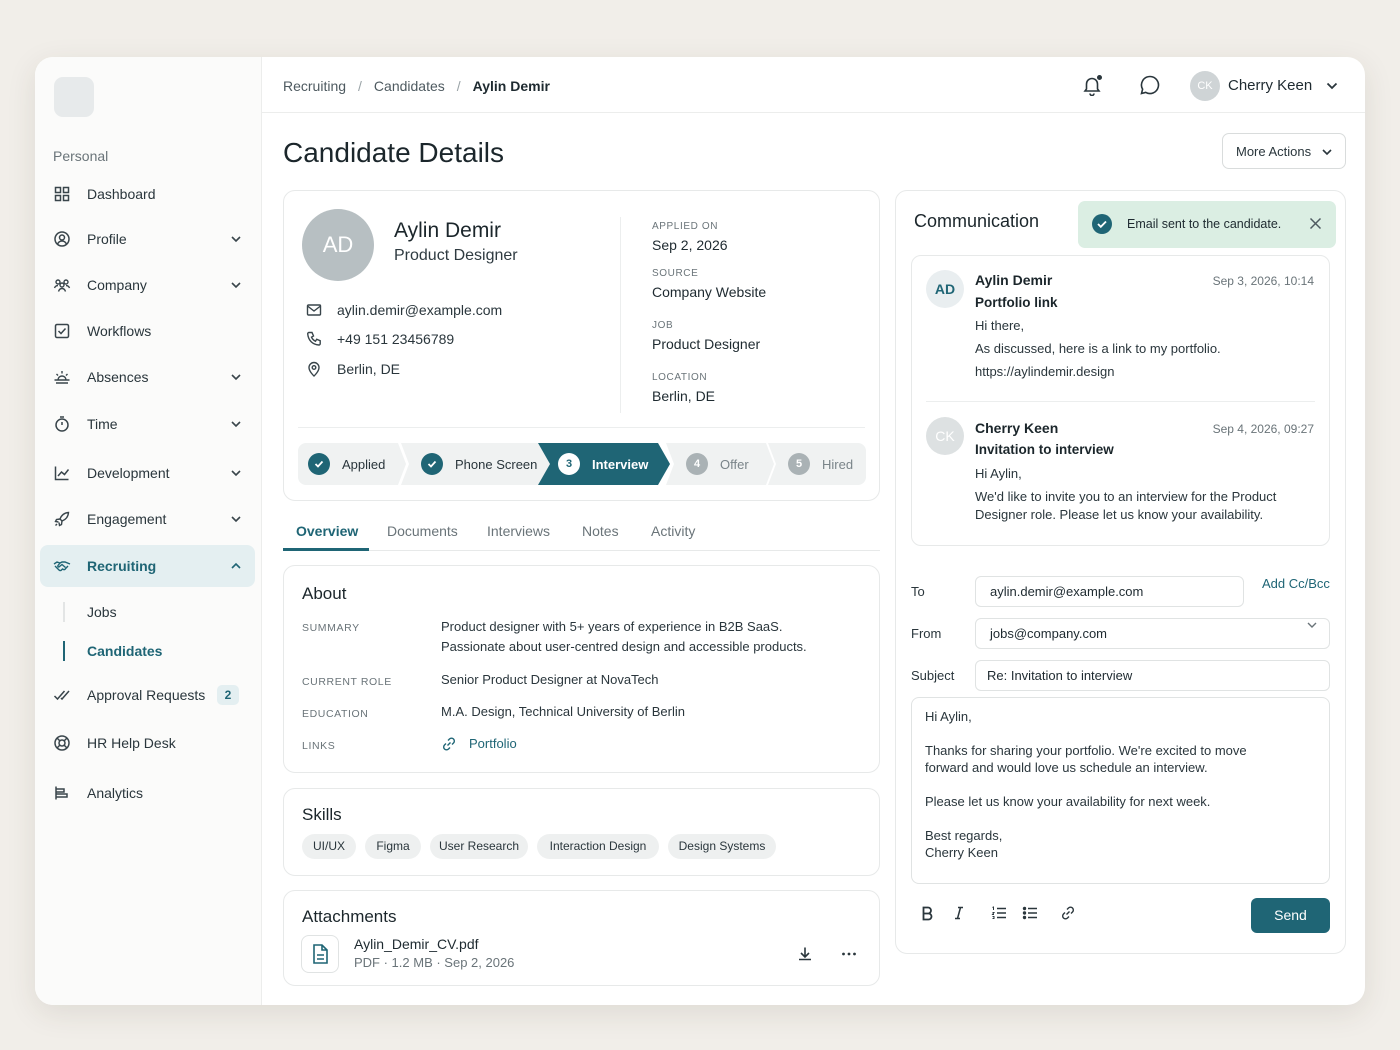  Describe the element at coordinates (569, 464) in the screenshot. I see `stage-number: 3` at that location.